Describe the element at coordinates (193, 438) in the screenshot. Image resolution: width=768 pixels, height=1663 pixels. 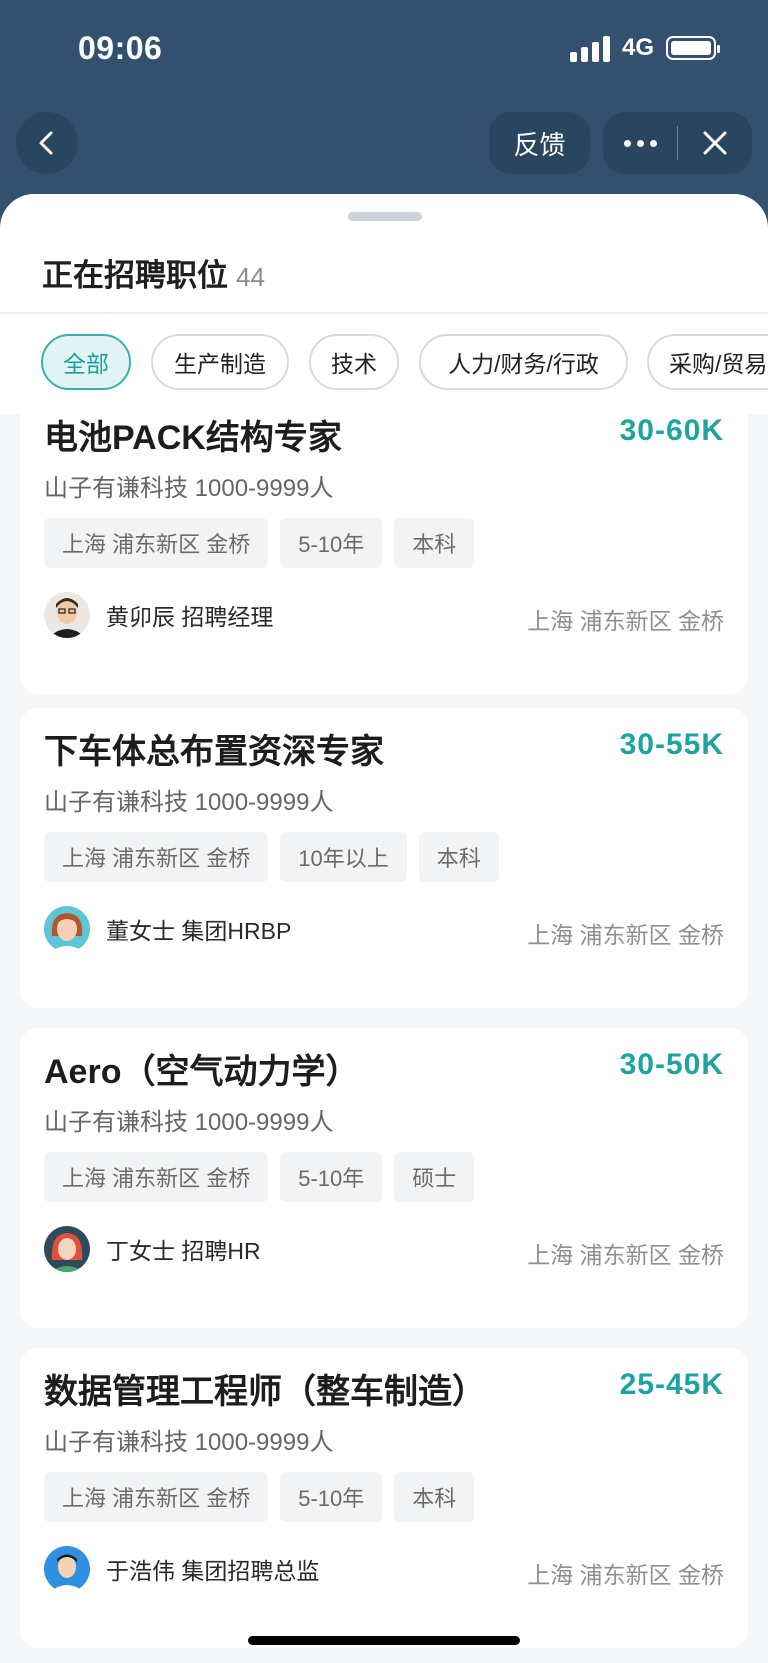
I see `job-title: 电池PACK结构专家` at that location.